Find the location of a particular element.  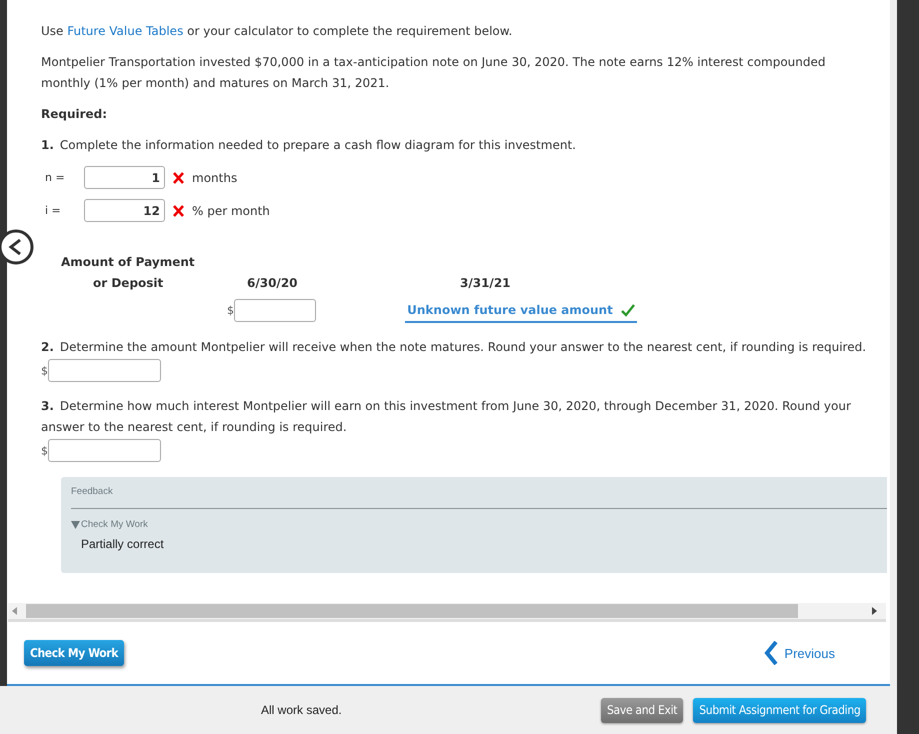

date-label: 3/31/21 is located at coordinates (485, 283).